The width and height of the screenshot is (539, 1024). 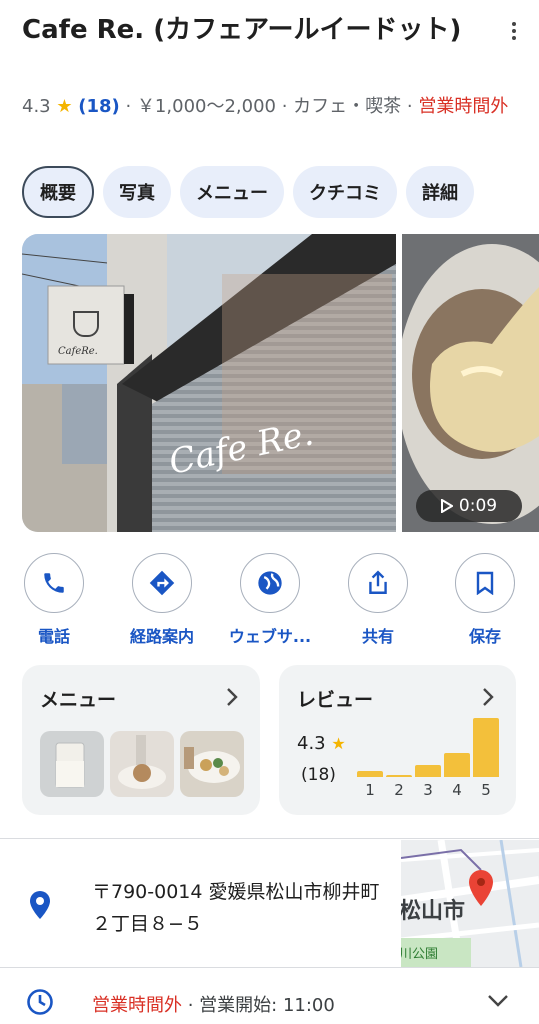 I want to click on directions-button: 経路案内, so click(x=162, y=600).